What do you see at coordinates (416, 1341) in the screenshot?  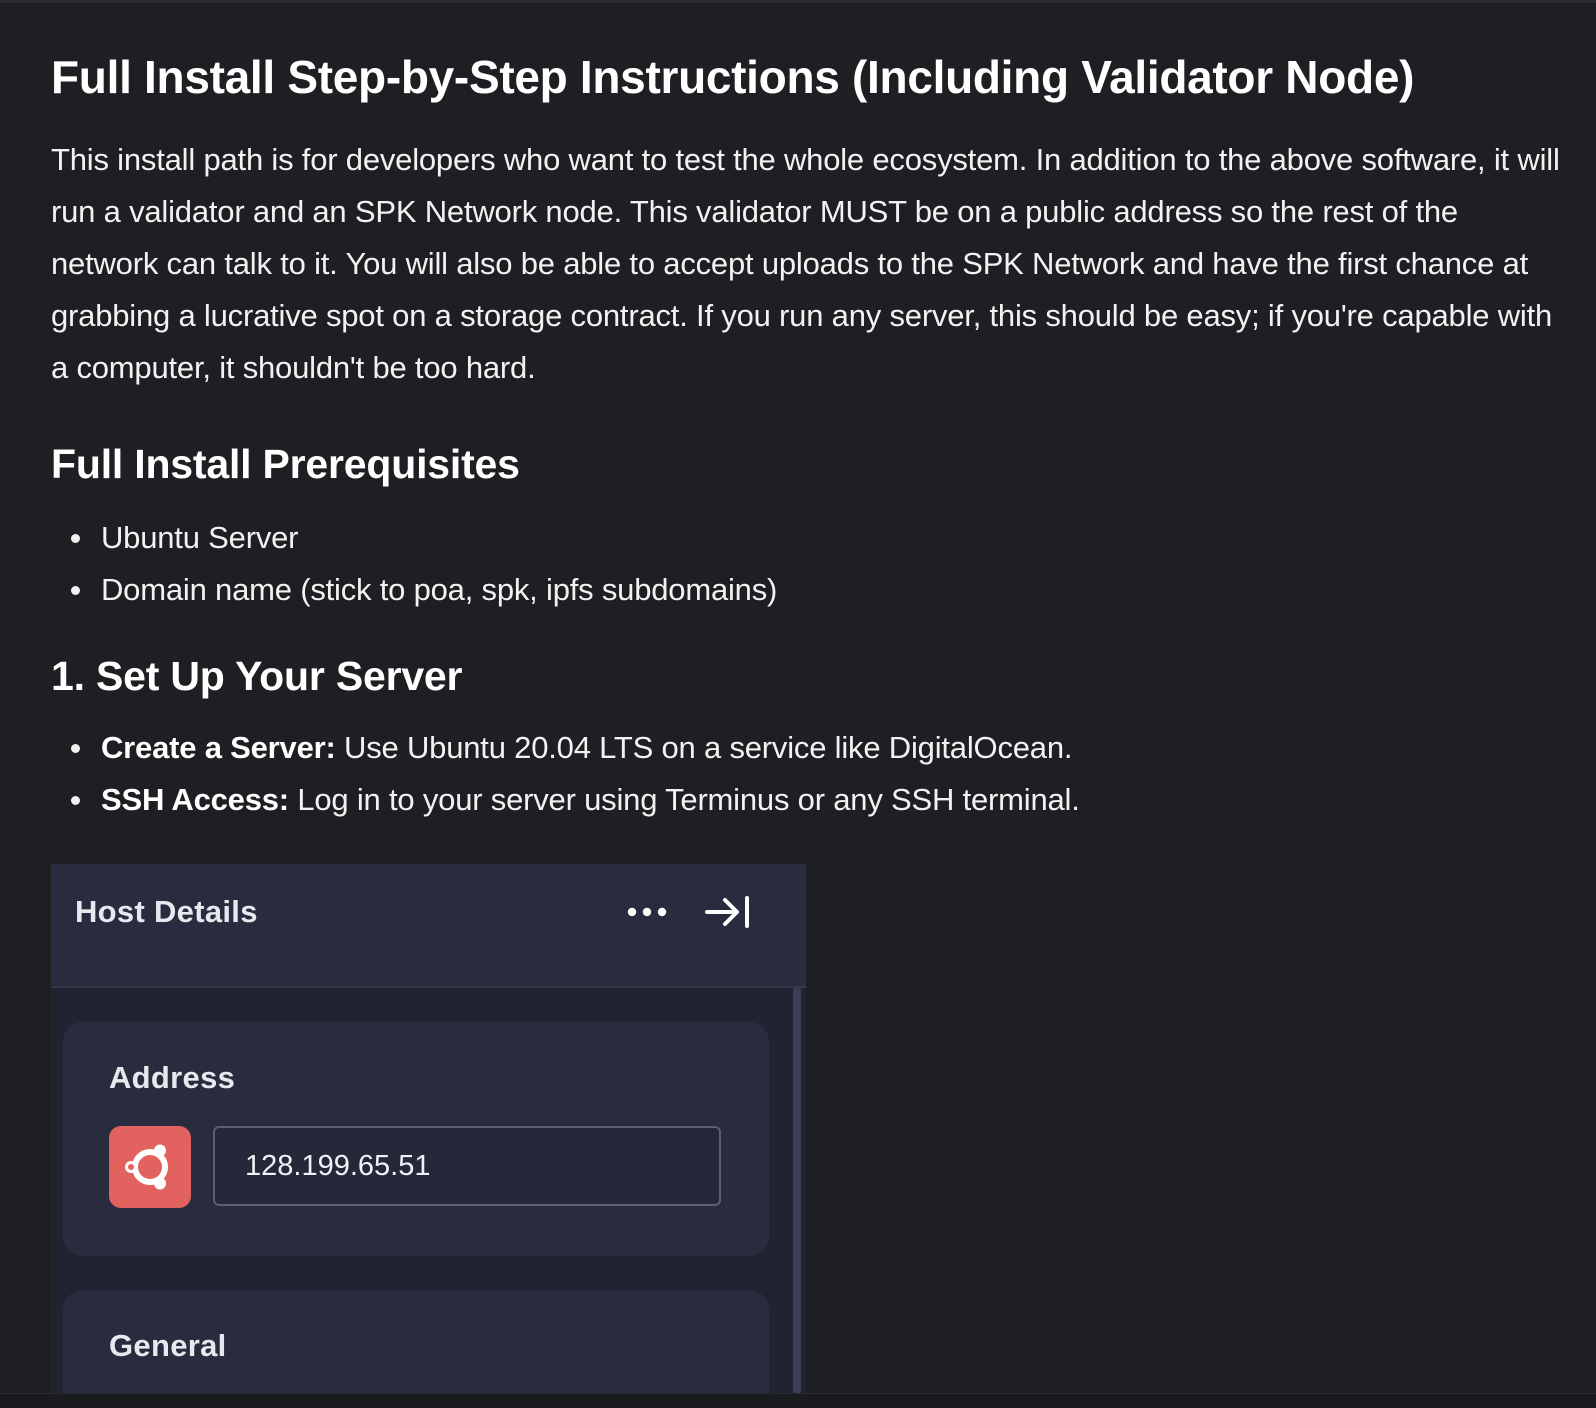 I see `general-card: General` at bounding box center [416, 1341].